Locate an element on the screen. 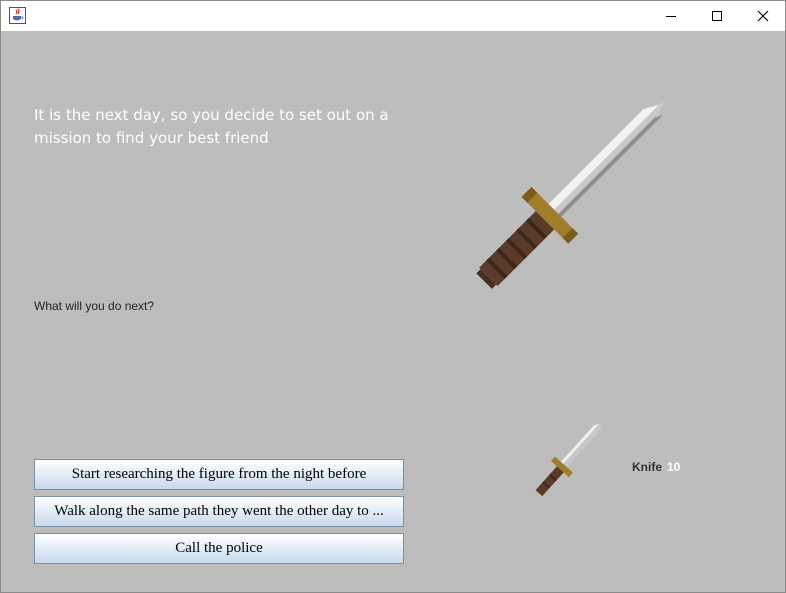 The width and height of the screenshot is (786, 593). question-prompt: What will you do next? is located at coordinates (94, 306).